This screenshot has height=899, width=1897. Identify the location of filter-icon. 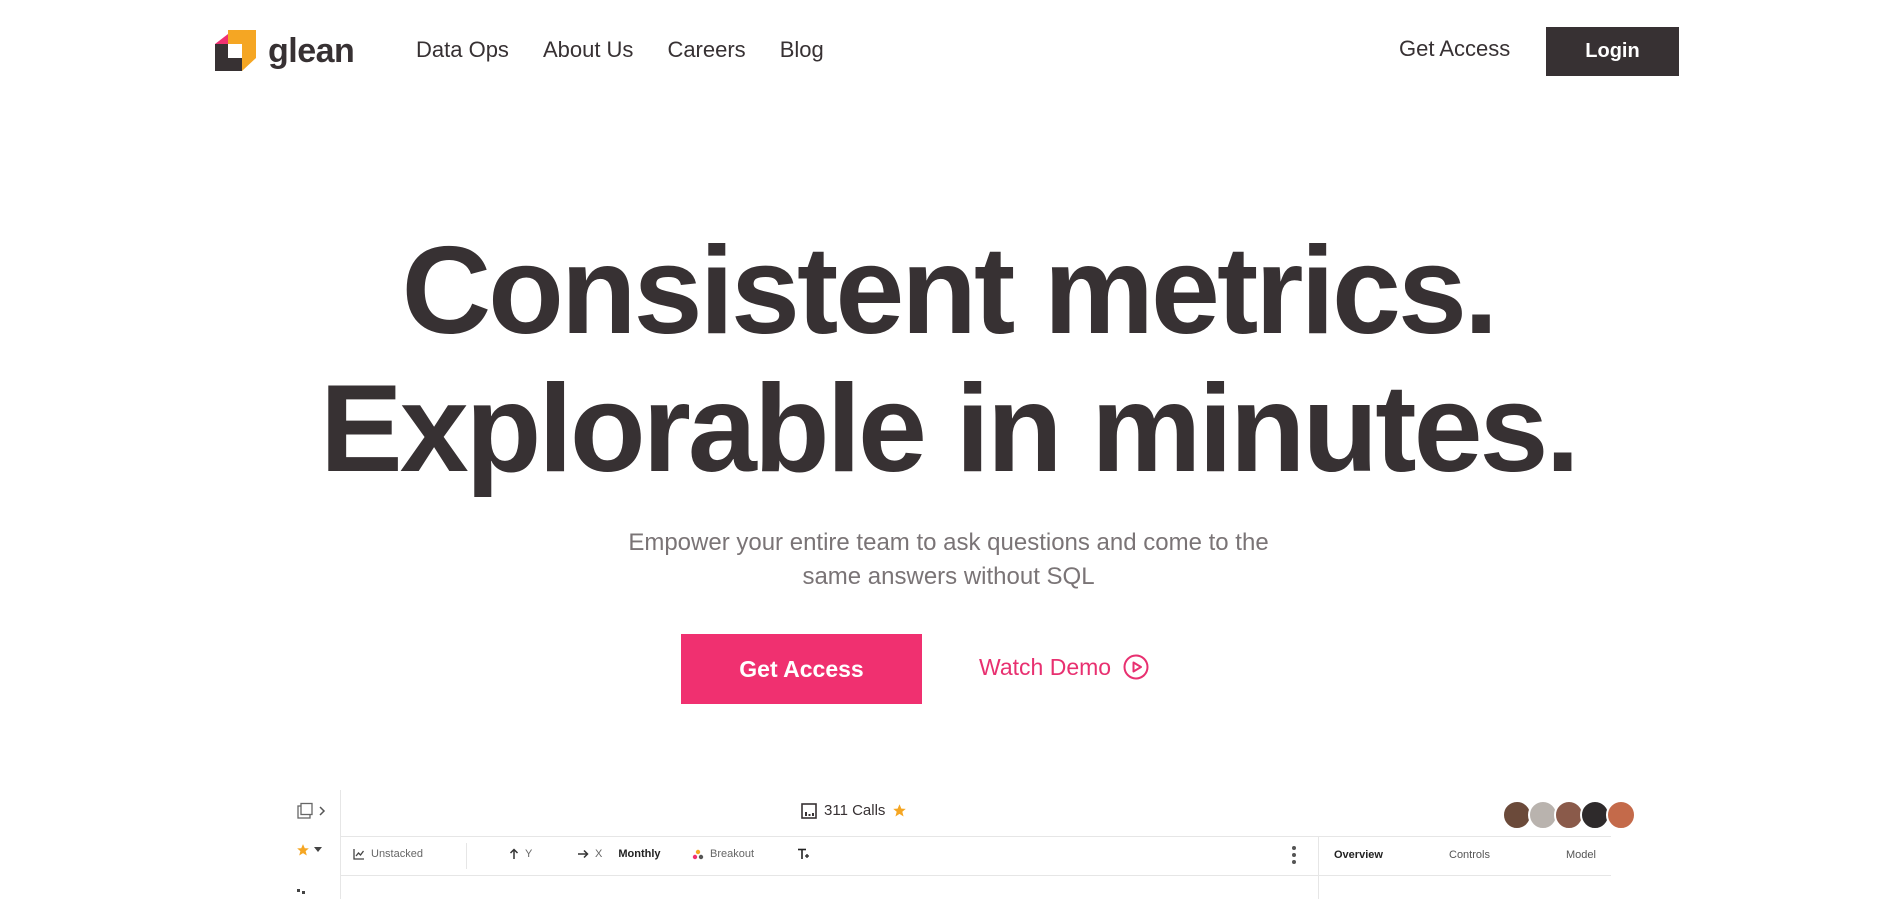
(803, 853).